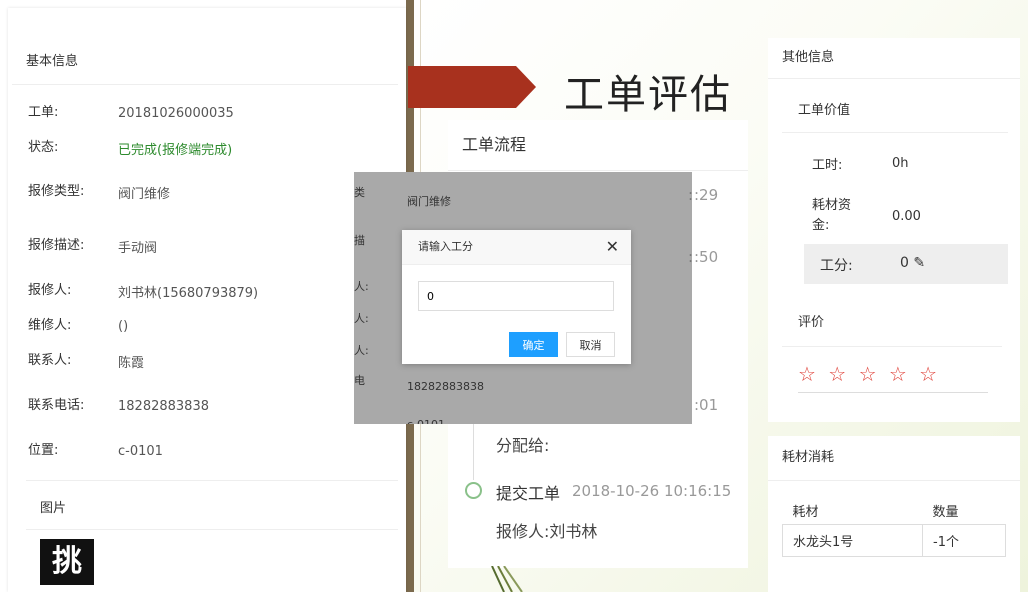 This screenshot has height=592, width=1028. Describe the element at coordinates (507, 579) in the screenshot. I see `decorative-strokes` at that location.